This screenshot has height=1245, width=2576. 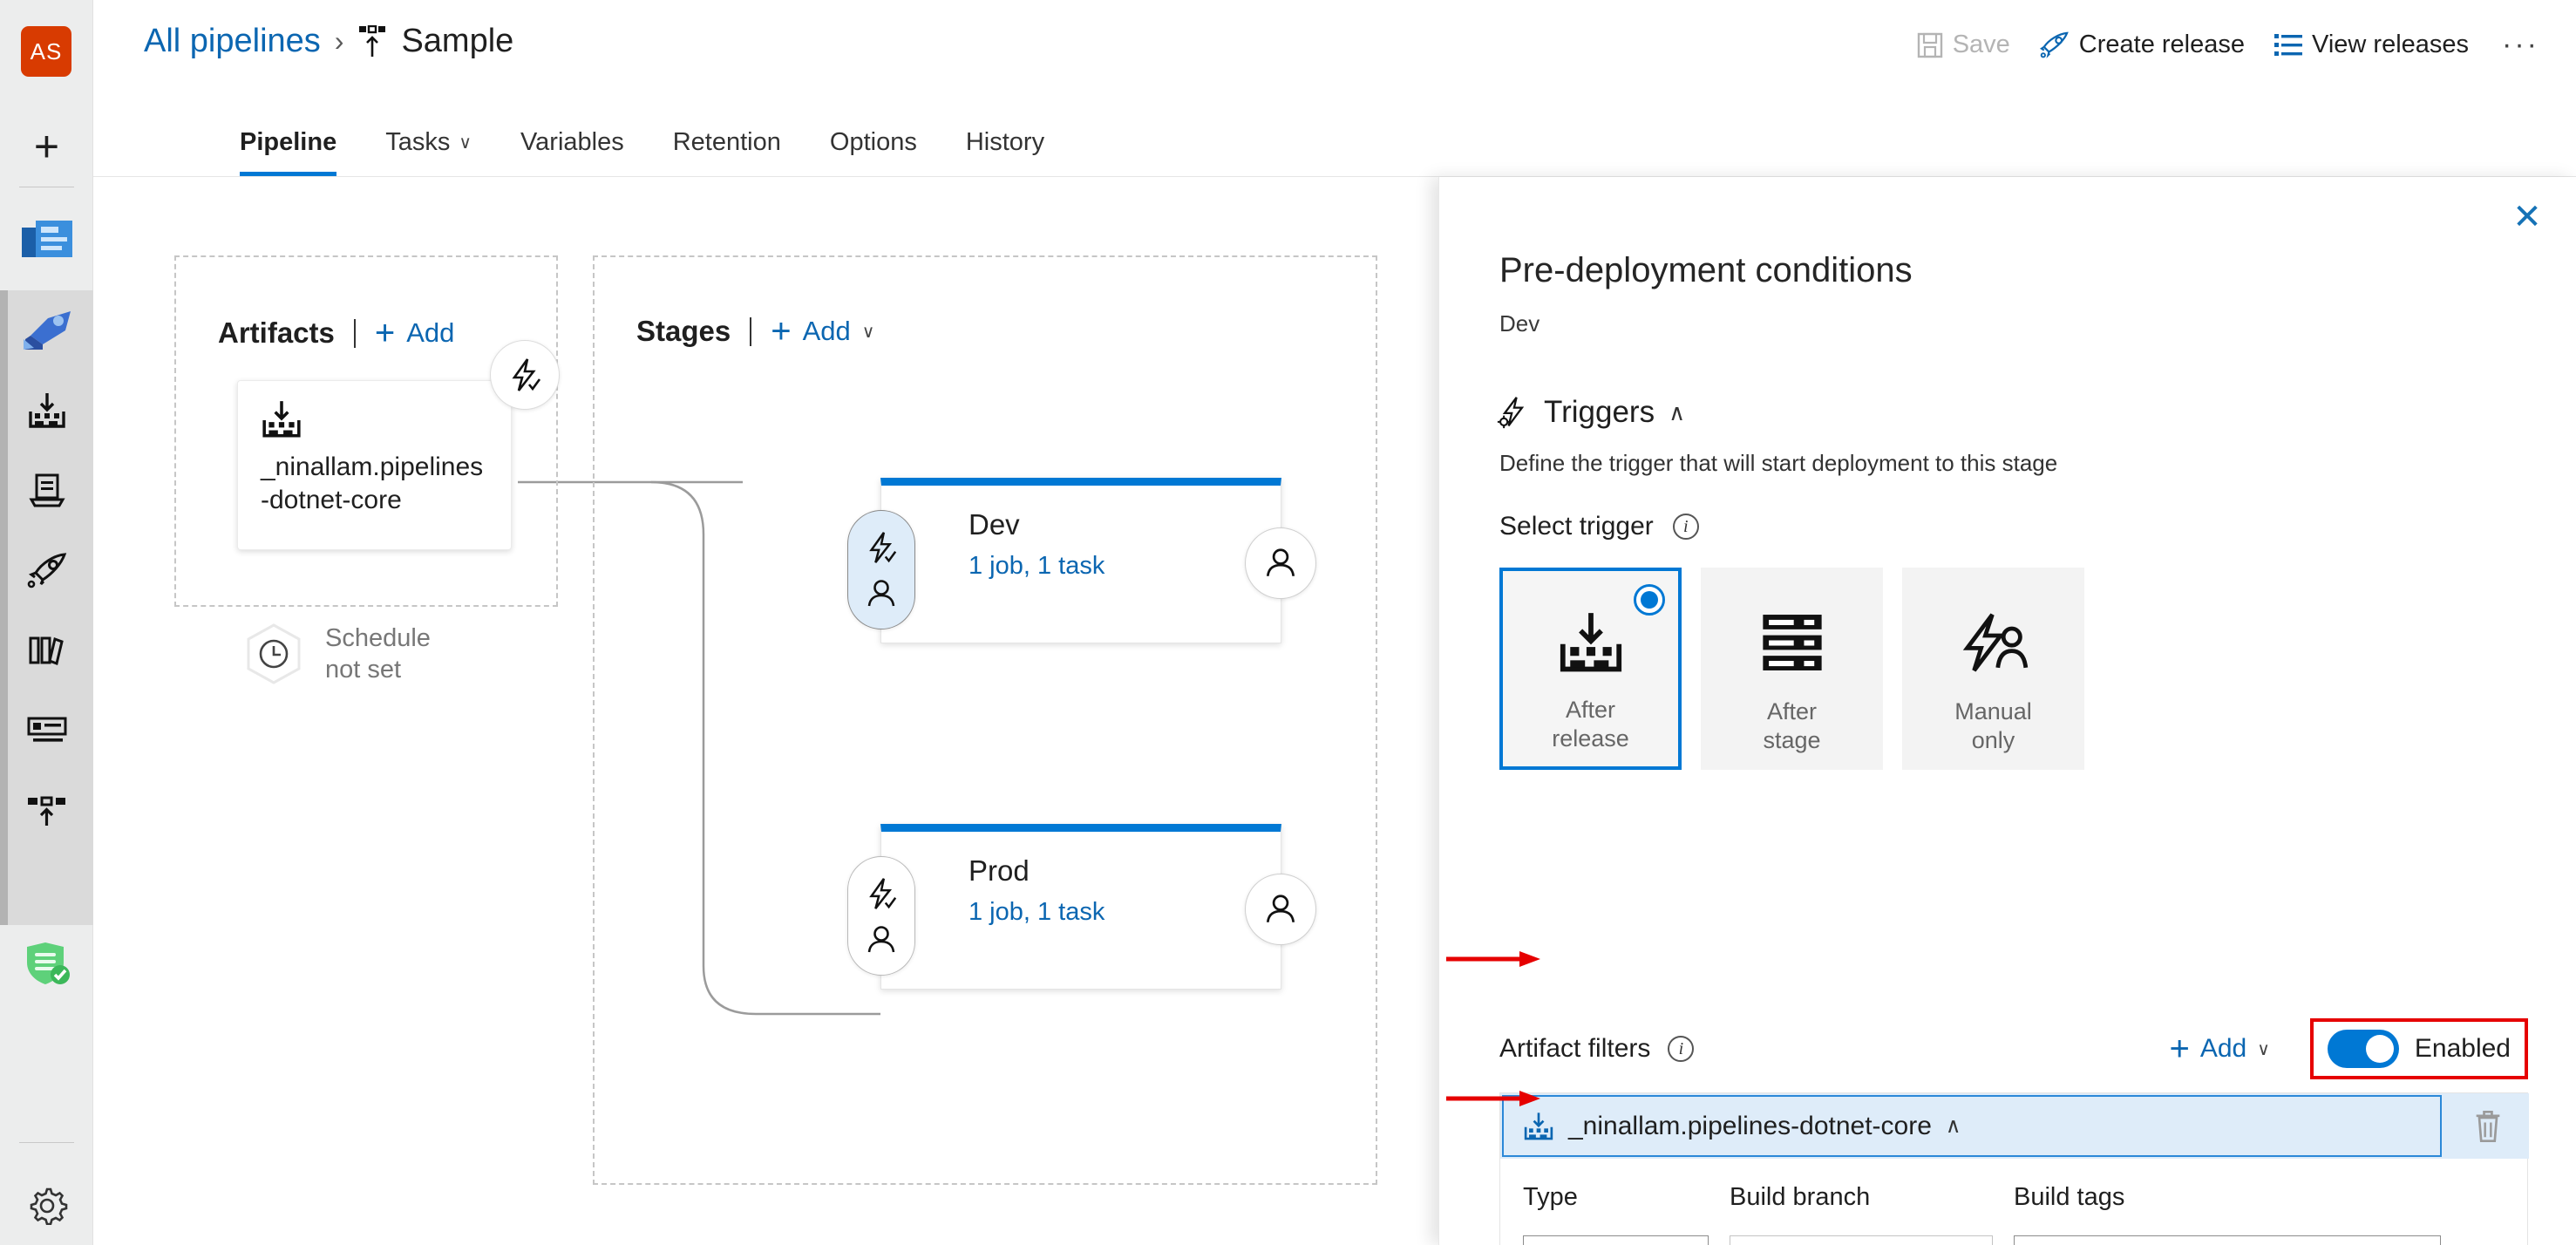 I want to click on continuous-deployment-trigger-icon, so click(x=524, y=375).